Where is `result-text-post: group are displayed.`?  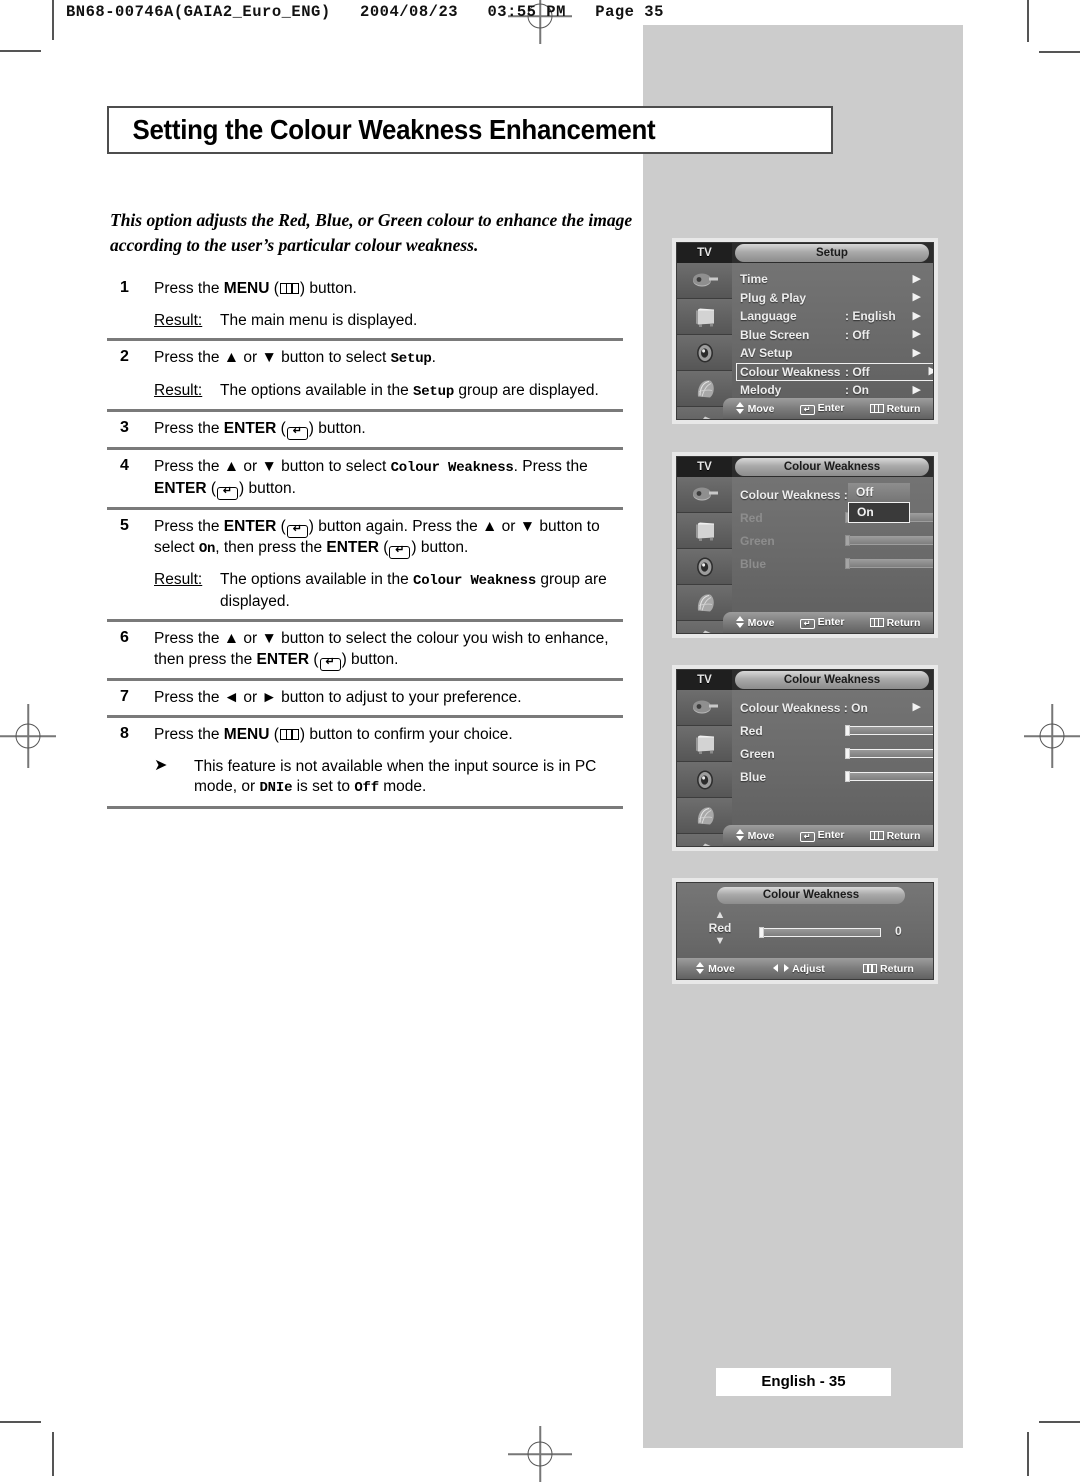
result-text-post: group are displayed. is located at coordinates (526, 390).